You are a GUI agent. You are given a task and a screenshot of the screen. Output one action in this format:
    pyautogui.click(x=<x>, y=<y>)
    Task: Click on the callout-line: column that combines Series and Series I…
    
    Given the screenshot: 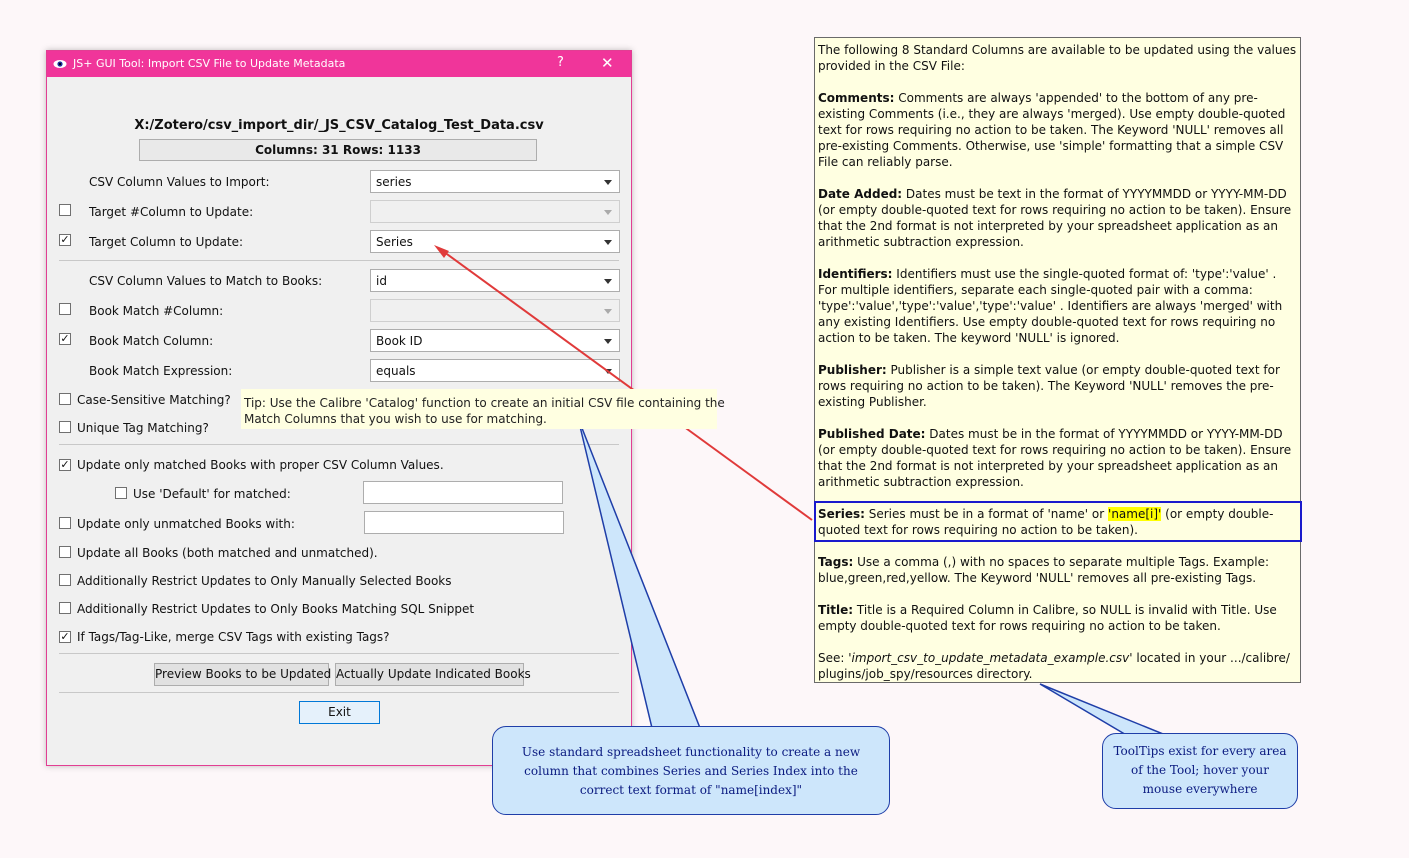 What is the action you would take?
    pyautogui.click(x=691, y=771)
    